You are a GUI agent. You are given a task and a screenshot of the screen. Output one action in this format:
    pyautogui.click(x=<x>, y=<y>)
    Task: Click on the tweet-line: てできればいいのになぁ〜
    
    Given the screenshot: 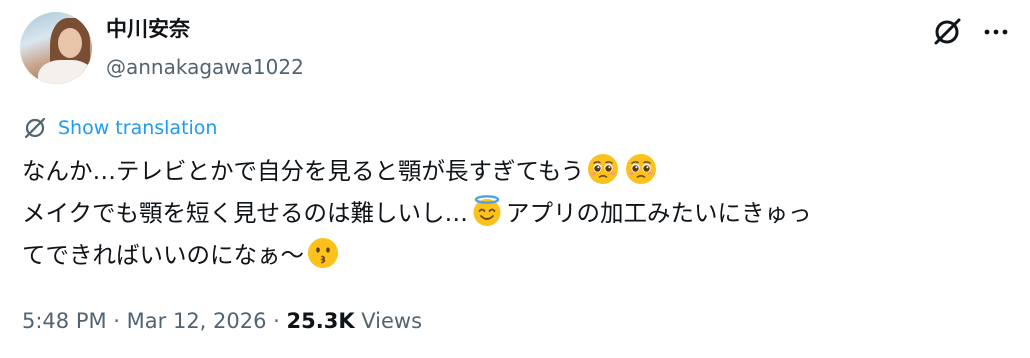 What is the action you would take?
    pyautogui.click(x=522, y=255)
    